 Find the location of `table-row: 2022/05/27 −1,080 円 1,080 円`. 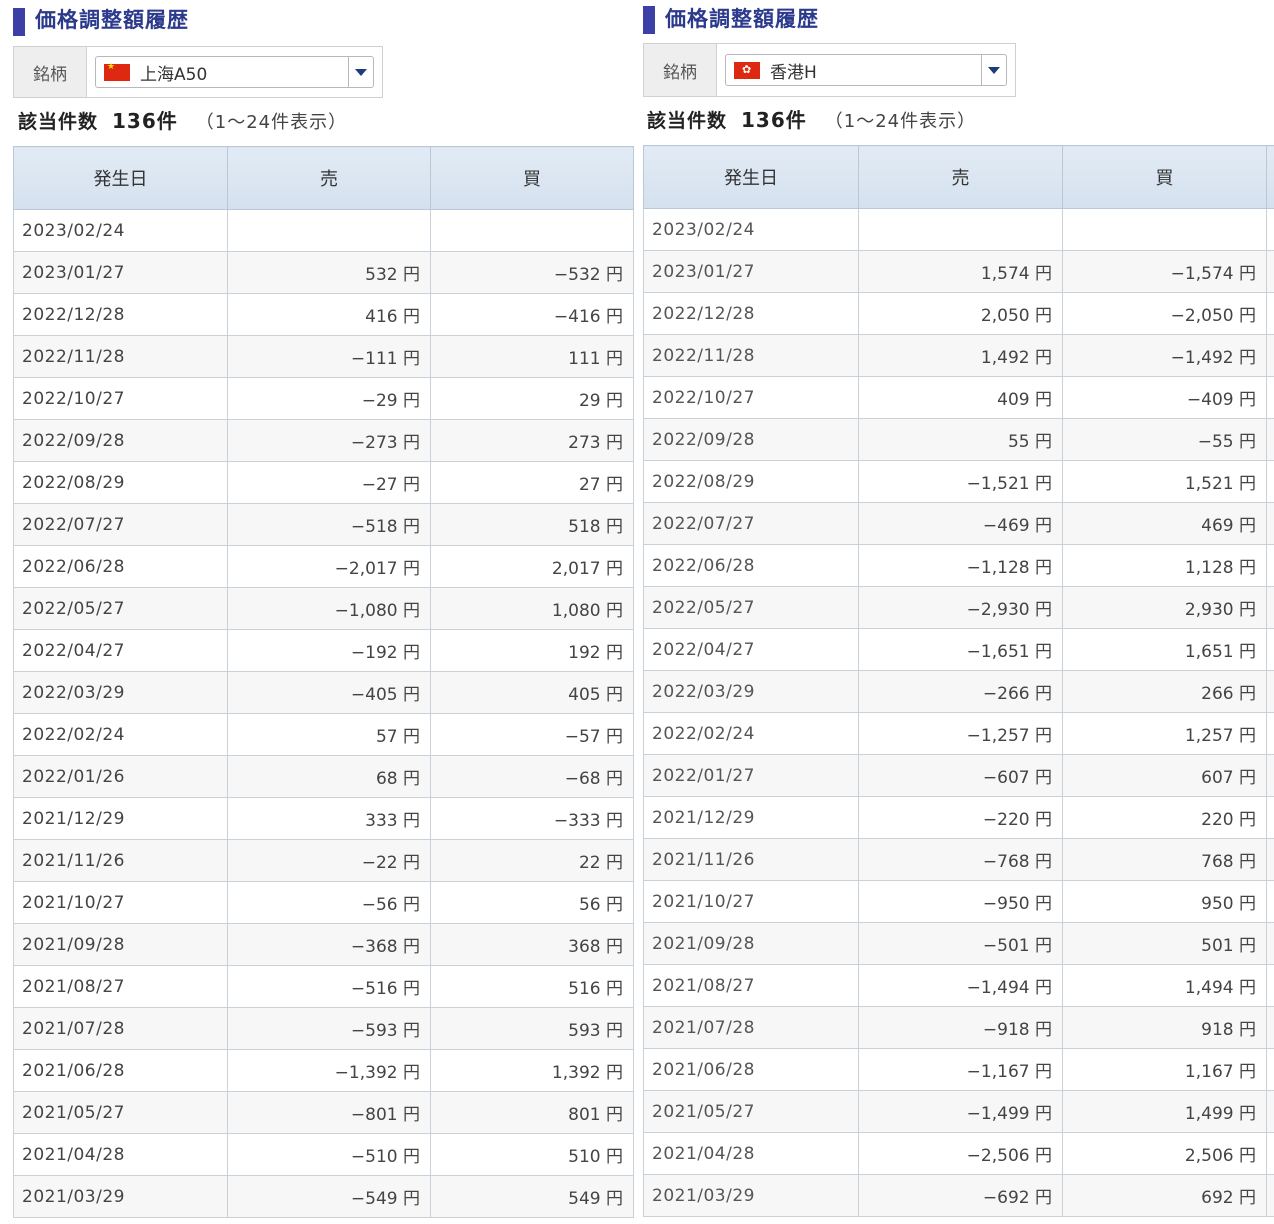

table-row: 2022/05/27 −1,080 円 1,080 円 is located at coordinates (323, 608).